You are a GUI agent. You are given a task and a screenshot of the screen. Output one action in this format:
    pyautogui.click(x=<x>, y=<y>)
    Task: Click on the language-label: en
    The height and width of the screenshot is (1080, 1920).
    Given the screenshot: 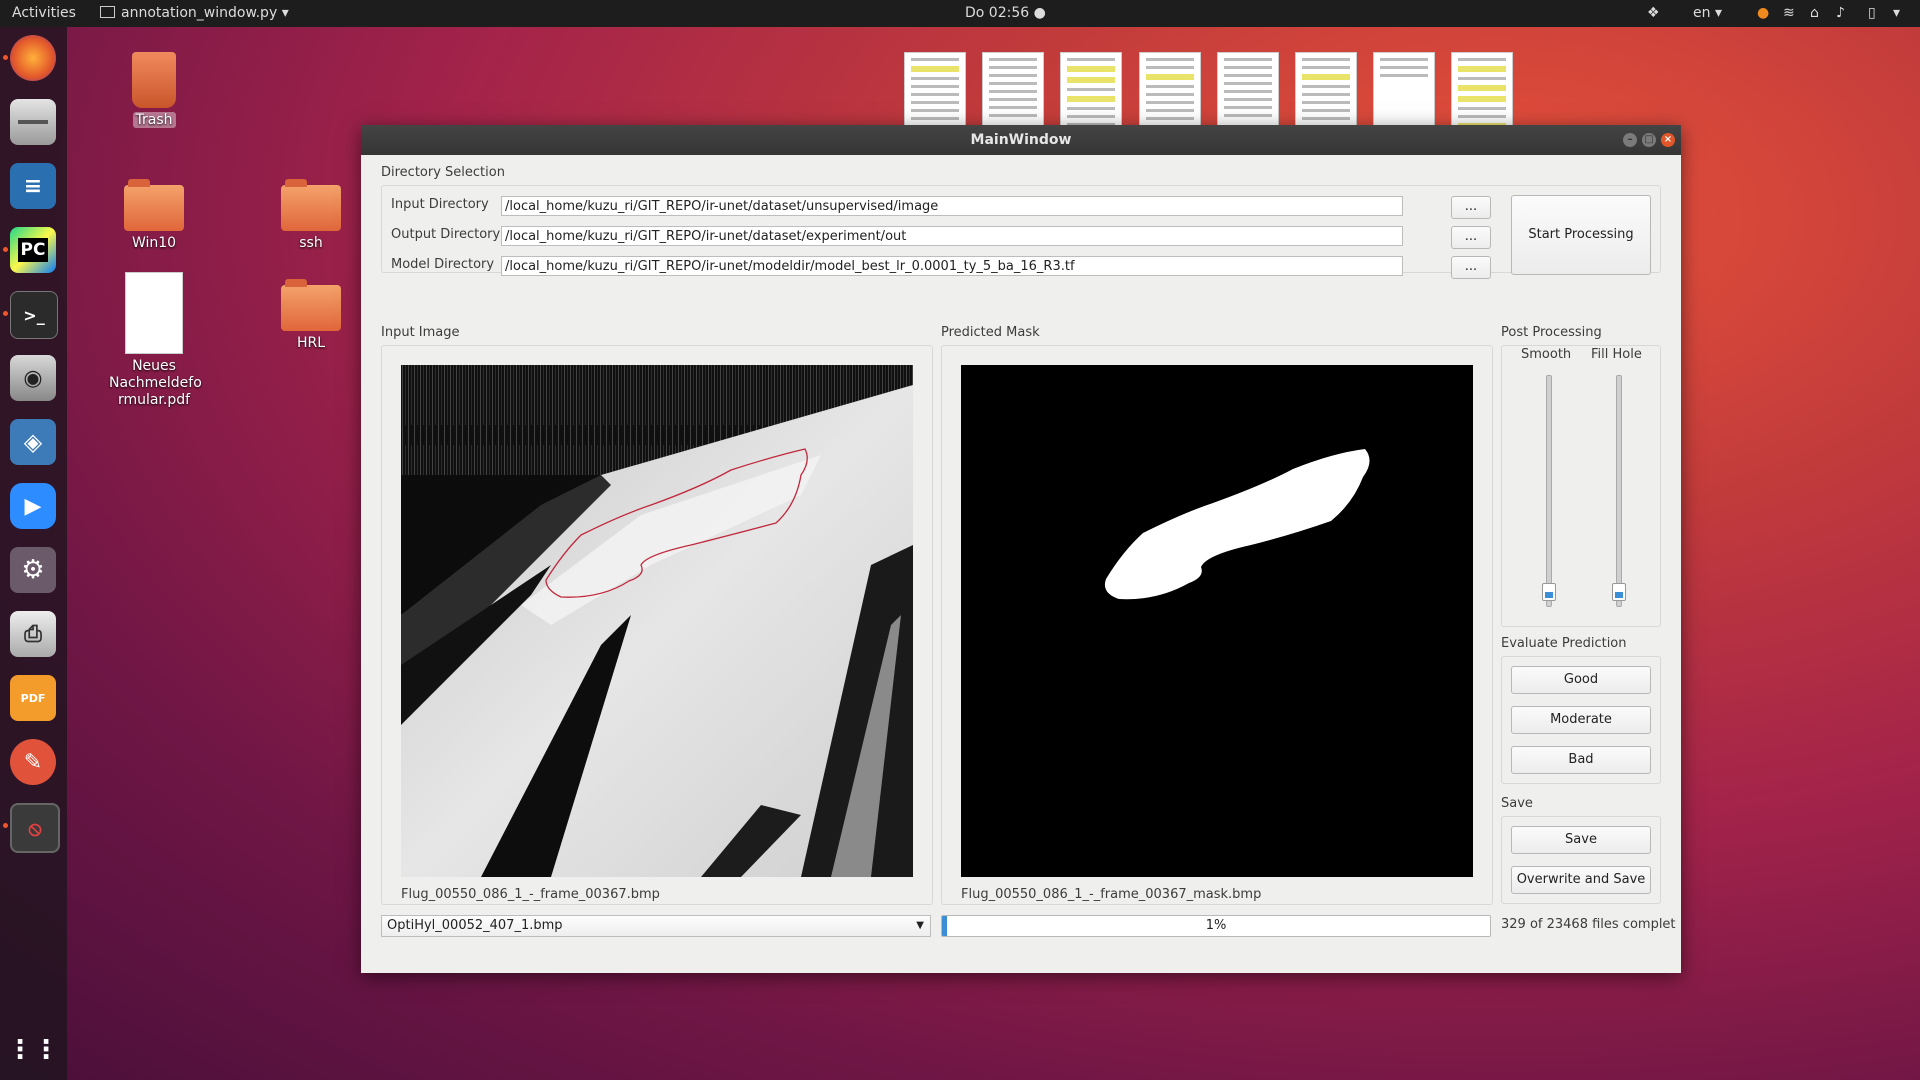 What is the action you would take?
    pyautogui.click(x=1702, y=13)
    